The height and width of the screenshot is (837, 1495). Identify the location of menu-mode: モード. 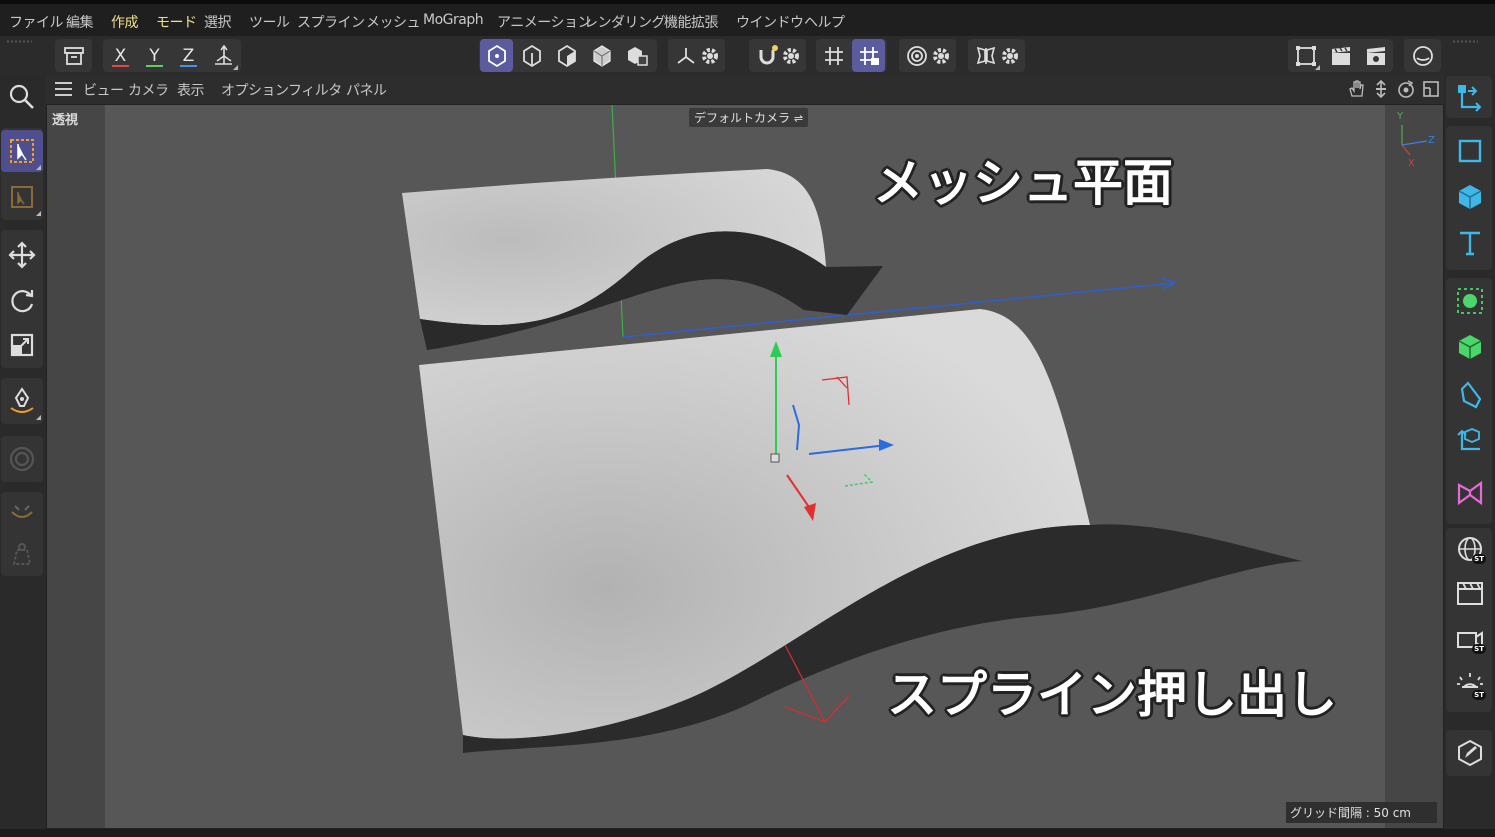
(176, 22).